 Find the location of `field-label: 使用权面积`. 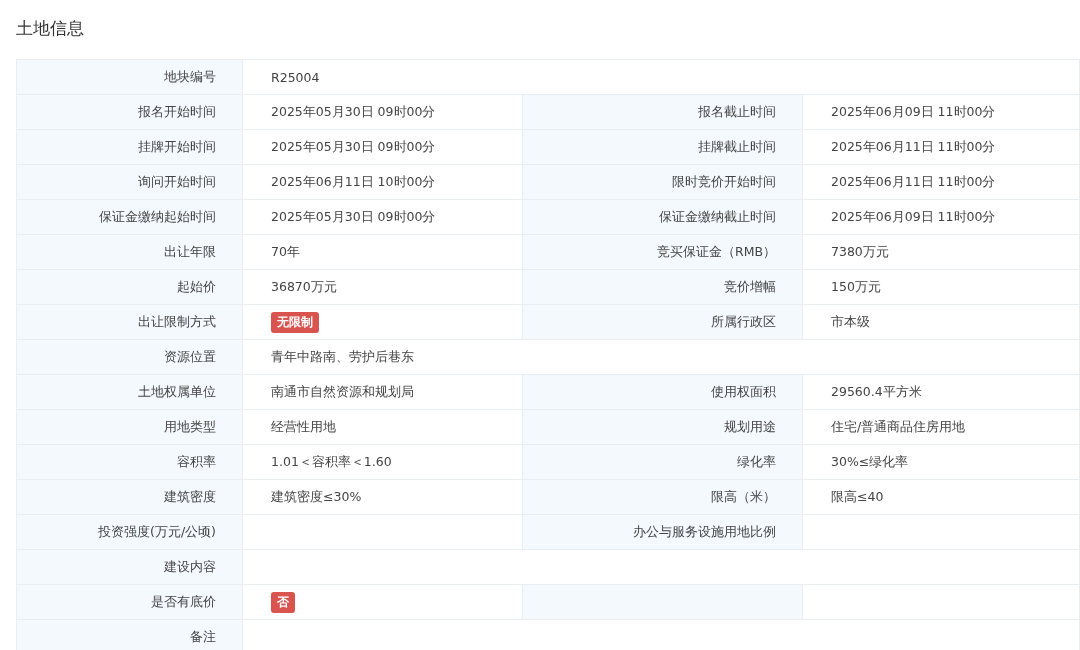

field-label: 使用权面积 is located at coordinates (663, 392).